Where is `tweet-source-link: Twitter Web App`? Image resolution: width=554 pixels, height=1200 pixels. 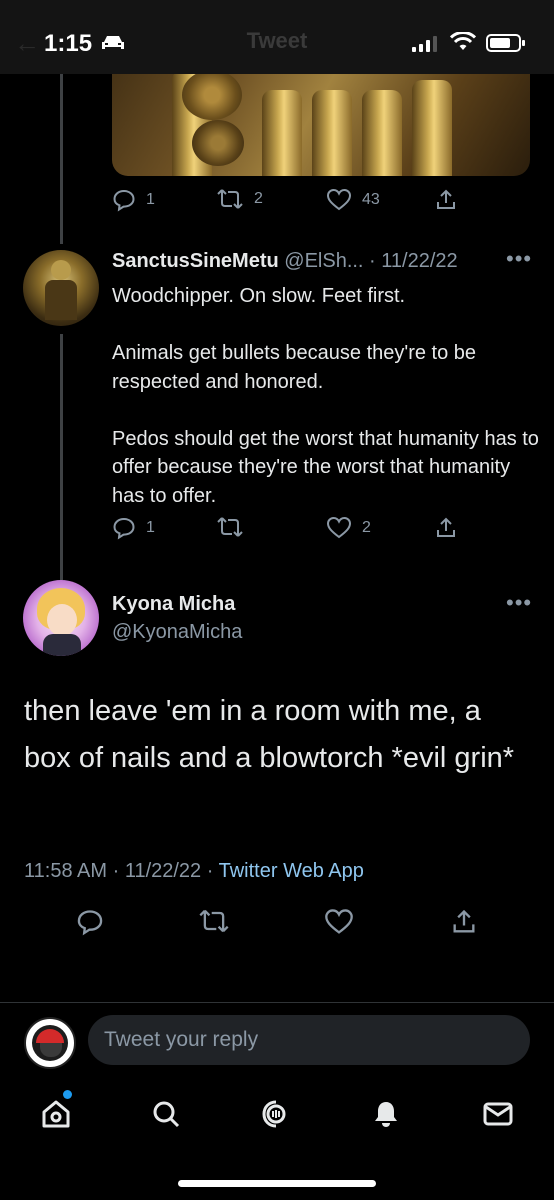 tweet-source-link: Twitter Web App is located at coordinates (291, 871).